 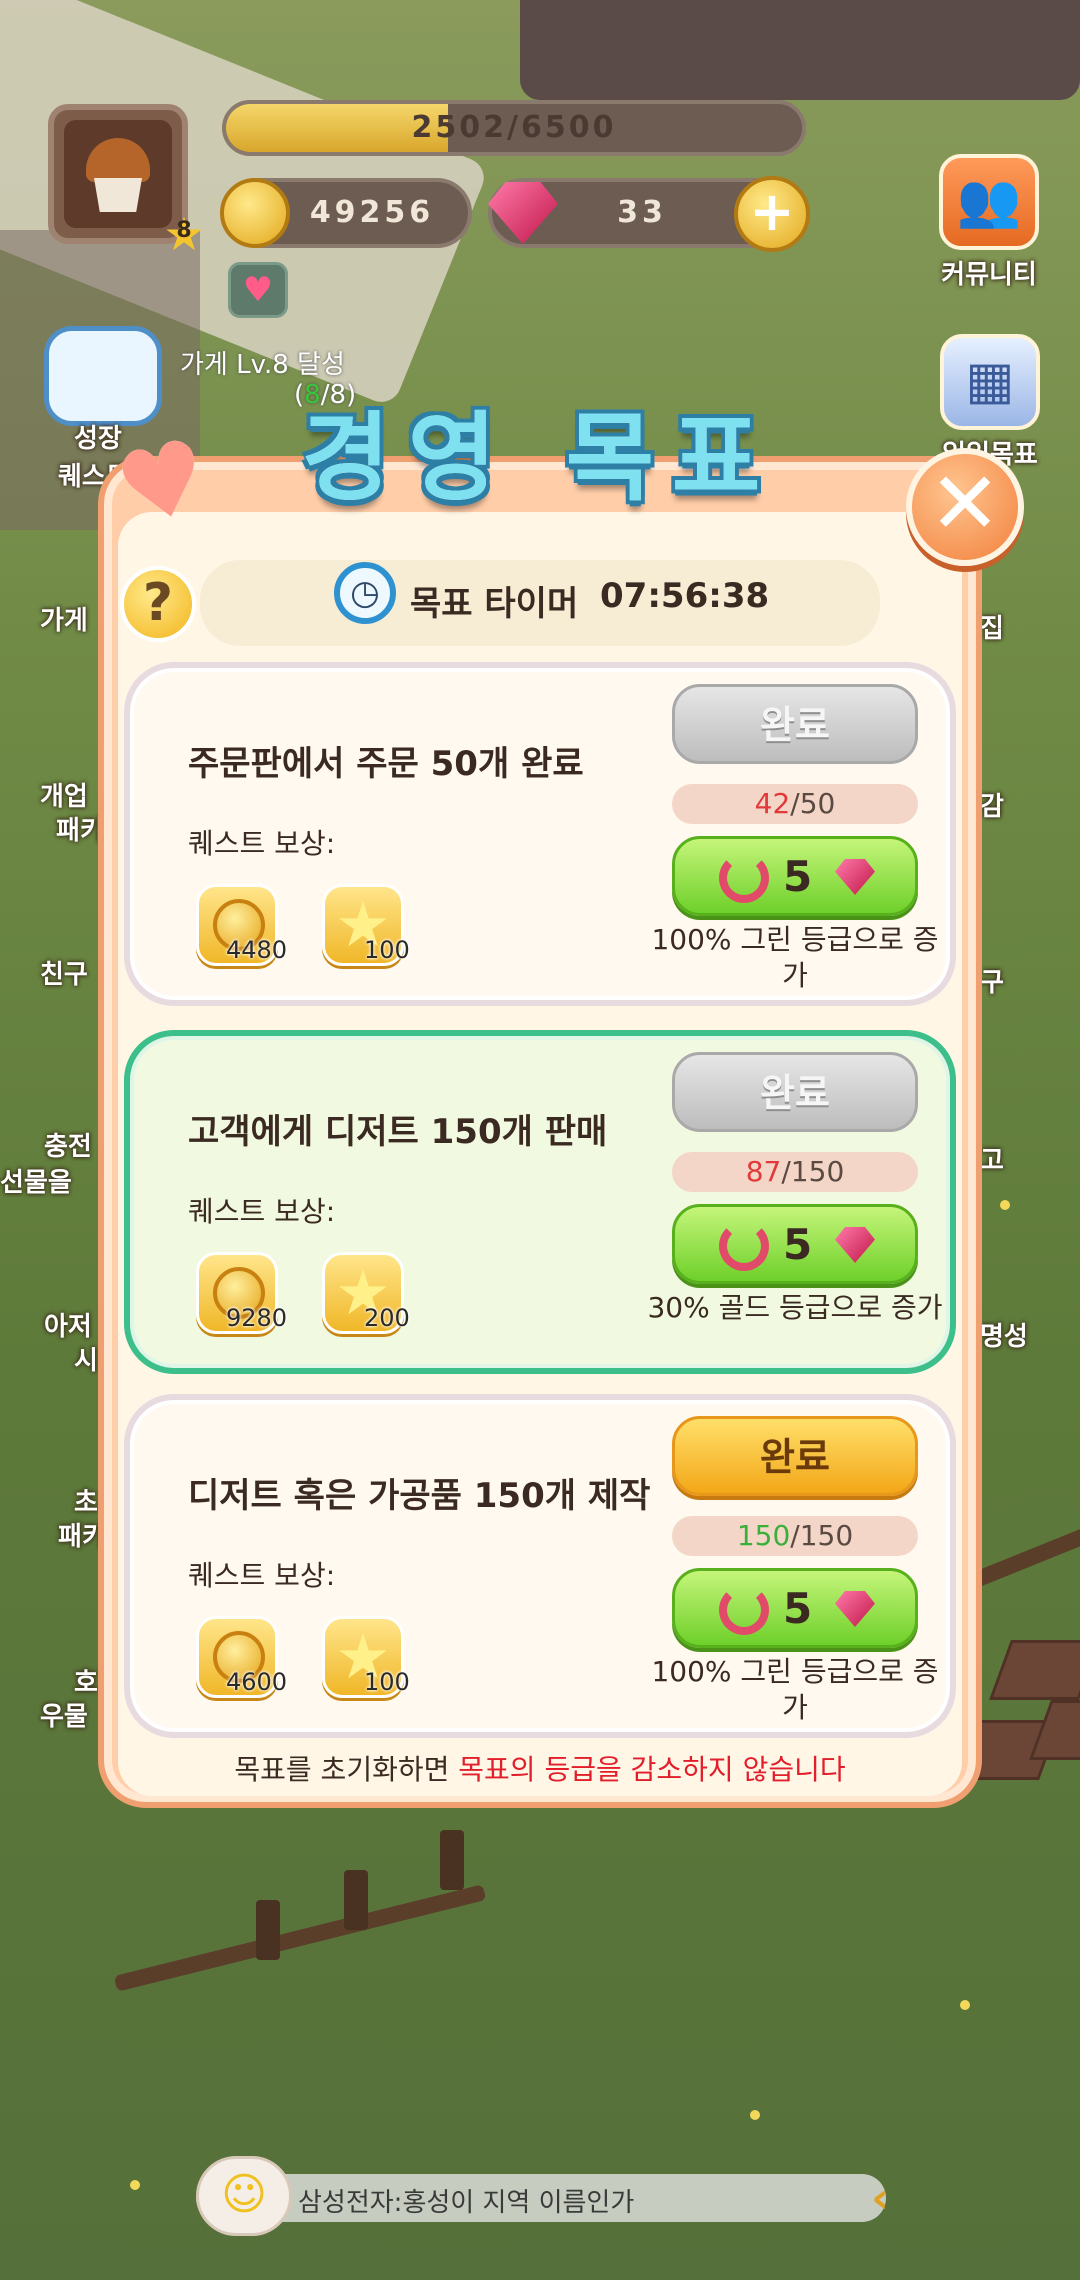 What do you see at coordinates (86, 1683) in the screenshot?
I see `side-left-label: 호` at bounding box center [86, 1683].